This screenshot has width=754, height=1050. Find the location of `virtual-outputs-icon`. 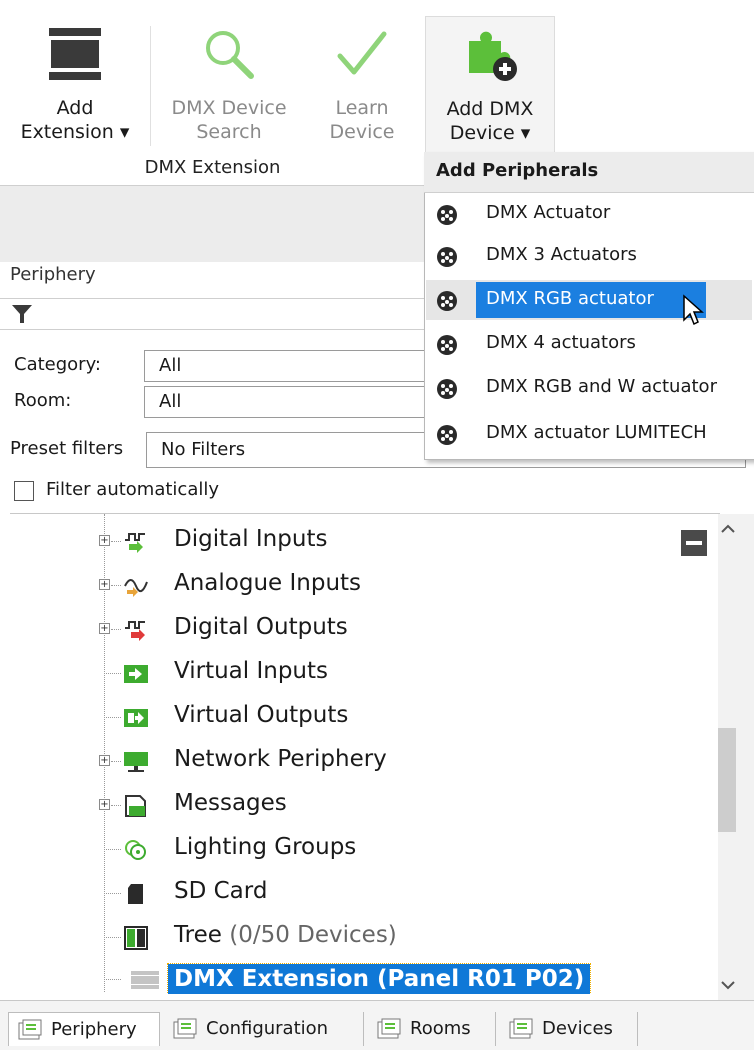

virtual-outputs-icon is located at coordinates (136, 718).